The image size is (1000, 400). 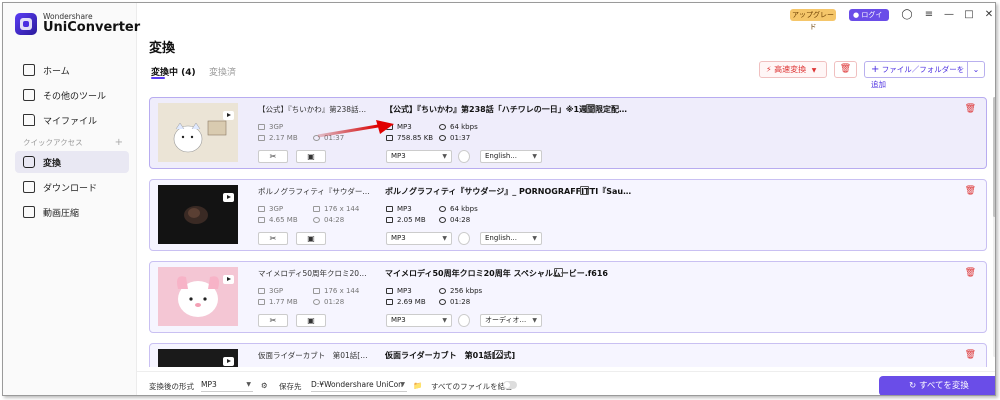 I want to click on lightning-icon: ⚡, so click(x=769, y=69).